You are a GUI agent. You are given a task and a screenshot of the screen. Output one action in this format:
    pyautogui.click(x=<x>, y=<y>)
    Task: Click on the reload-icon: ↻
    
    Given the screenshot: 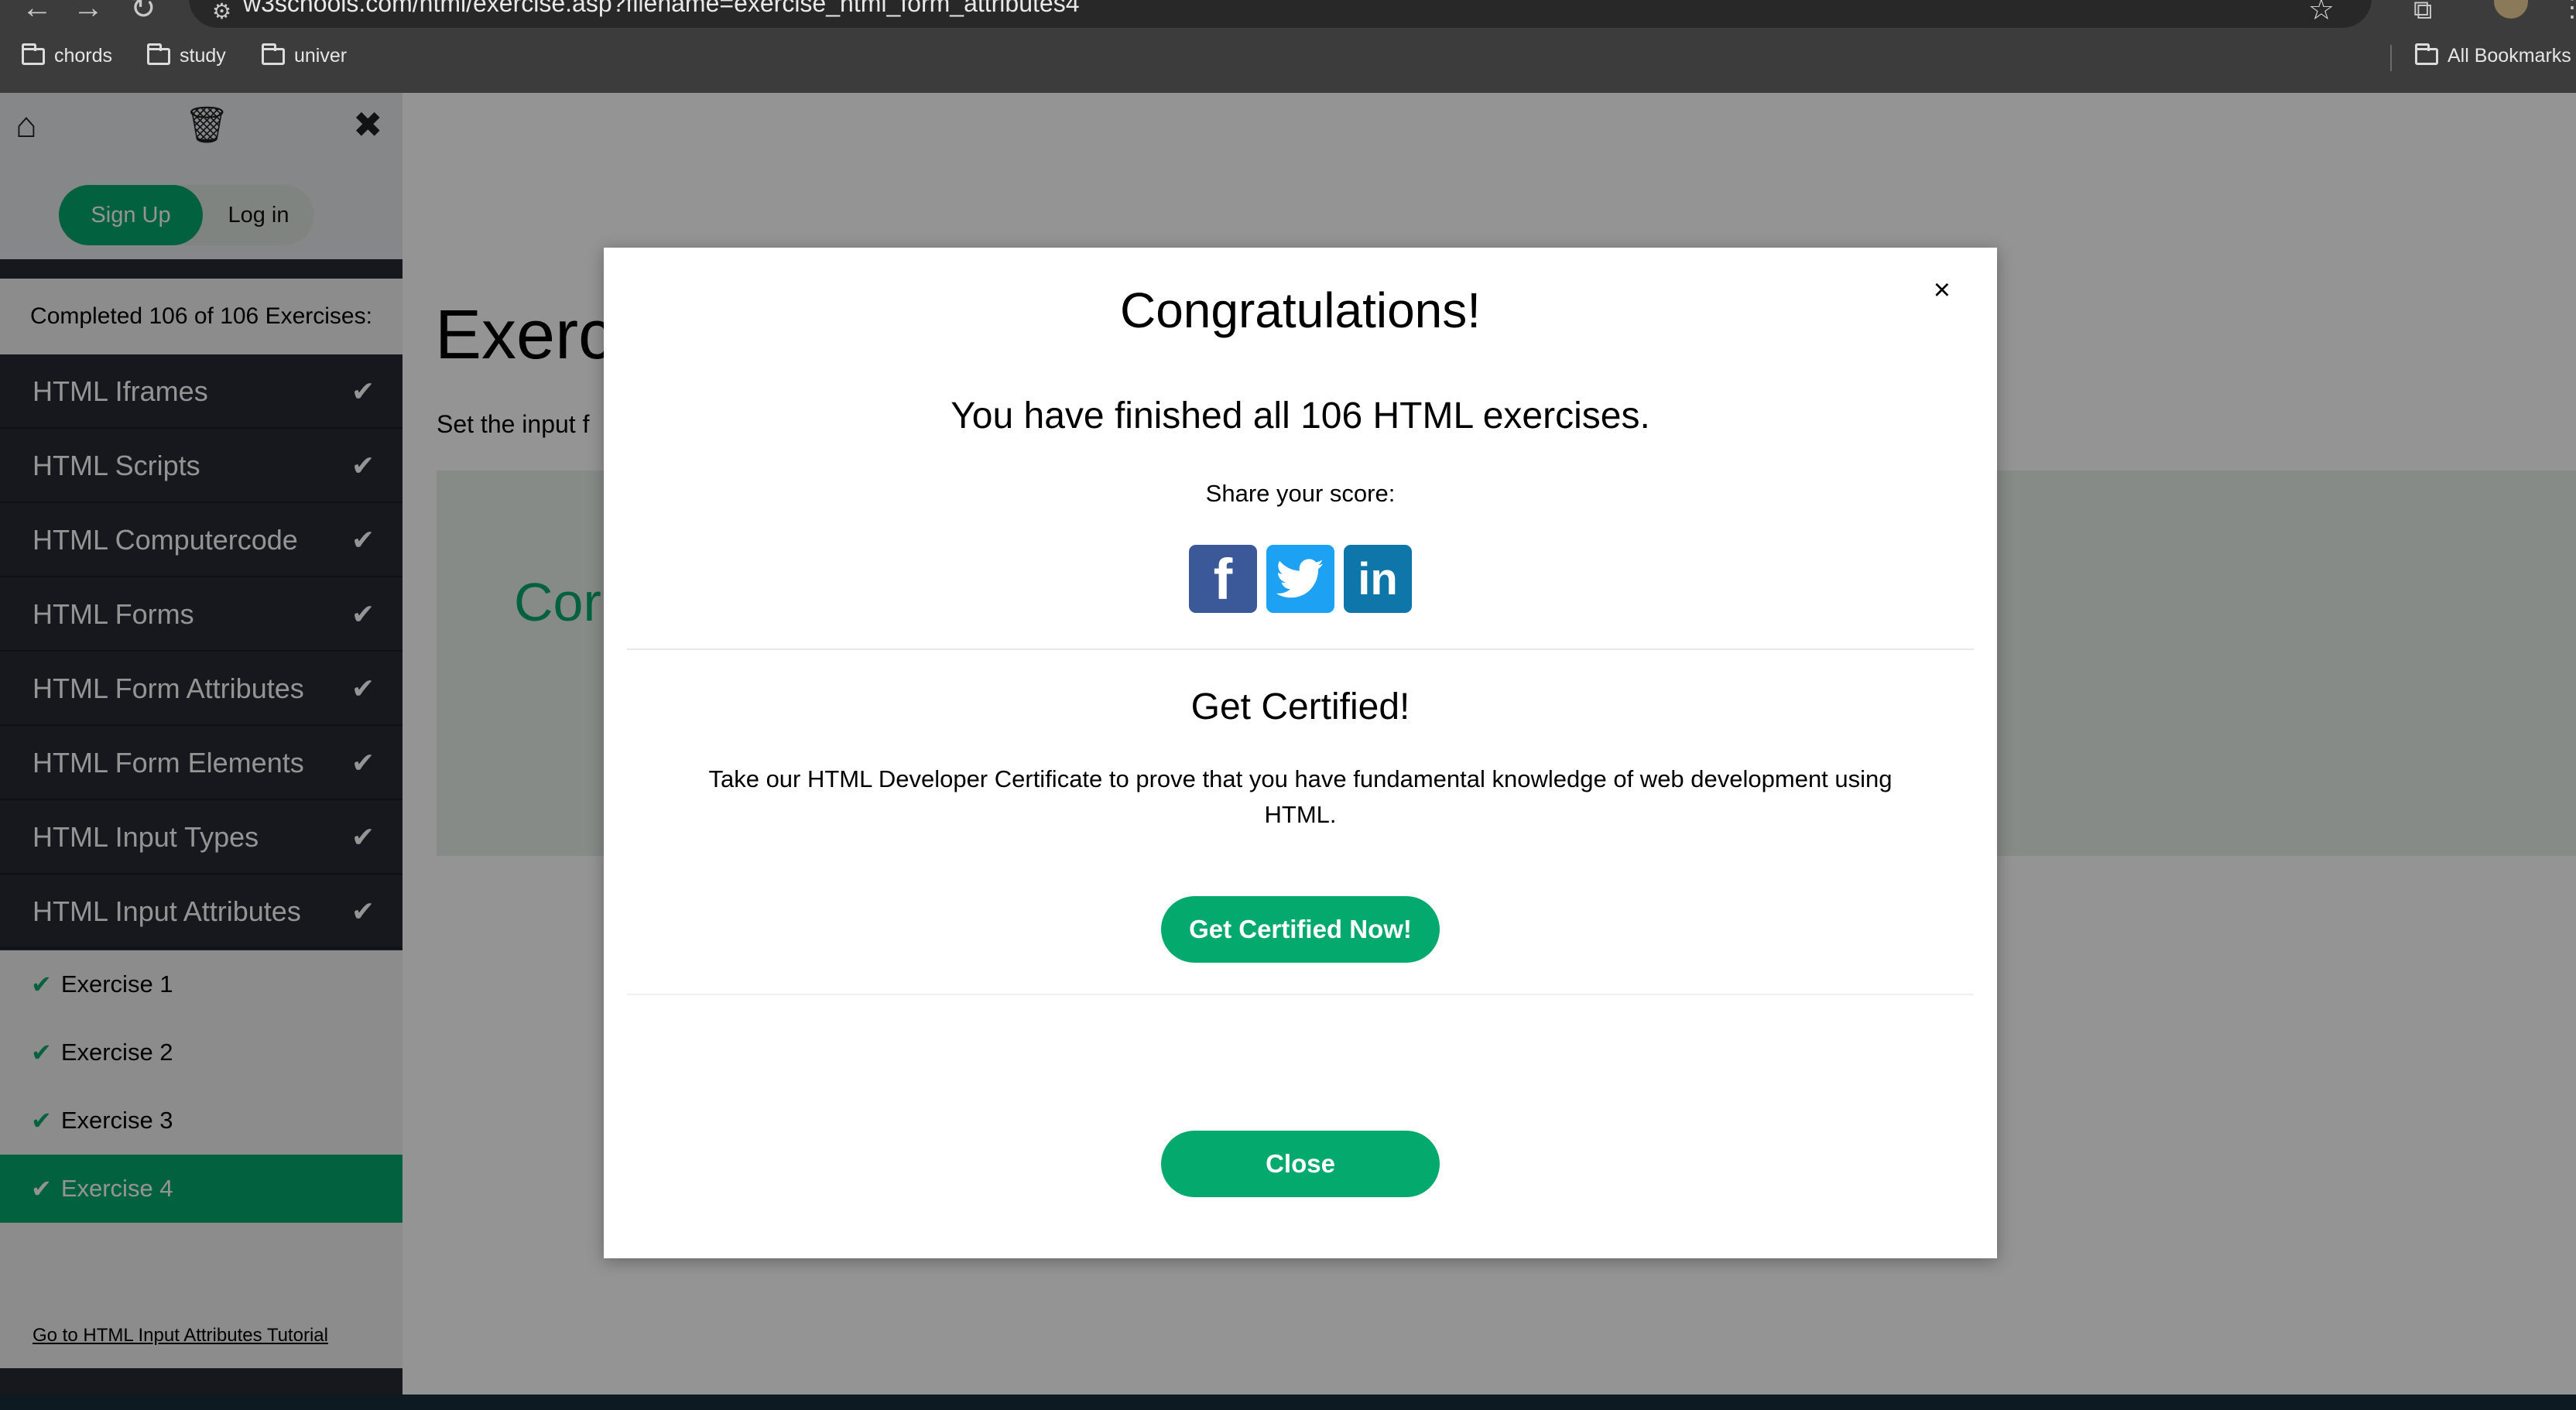 What is the action you would take?
    pyautogui.click(x=143, y=13)
    